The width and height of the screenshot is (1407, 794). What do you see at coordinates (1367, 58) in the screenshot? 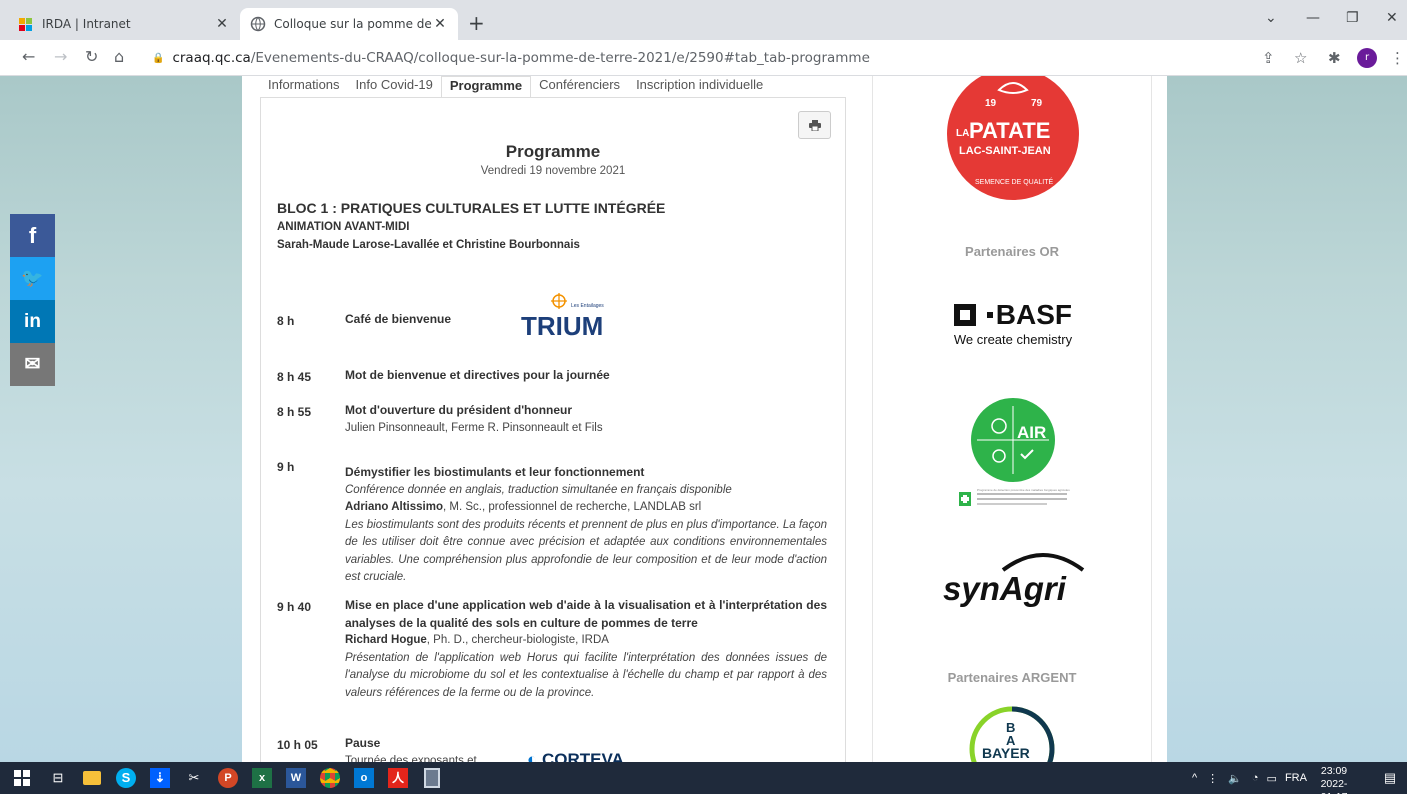
I see `profile-avatar: r` at bounding box center [1367, 58].